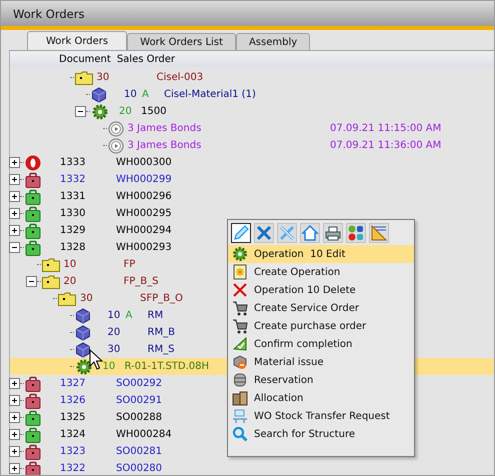 The image size is (495, 476). What do you see at coordinates (144, 434) in the screenshot?
I see `sales-order: WH000284` at bounding box center [144, 434].